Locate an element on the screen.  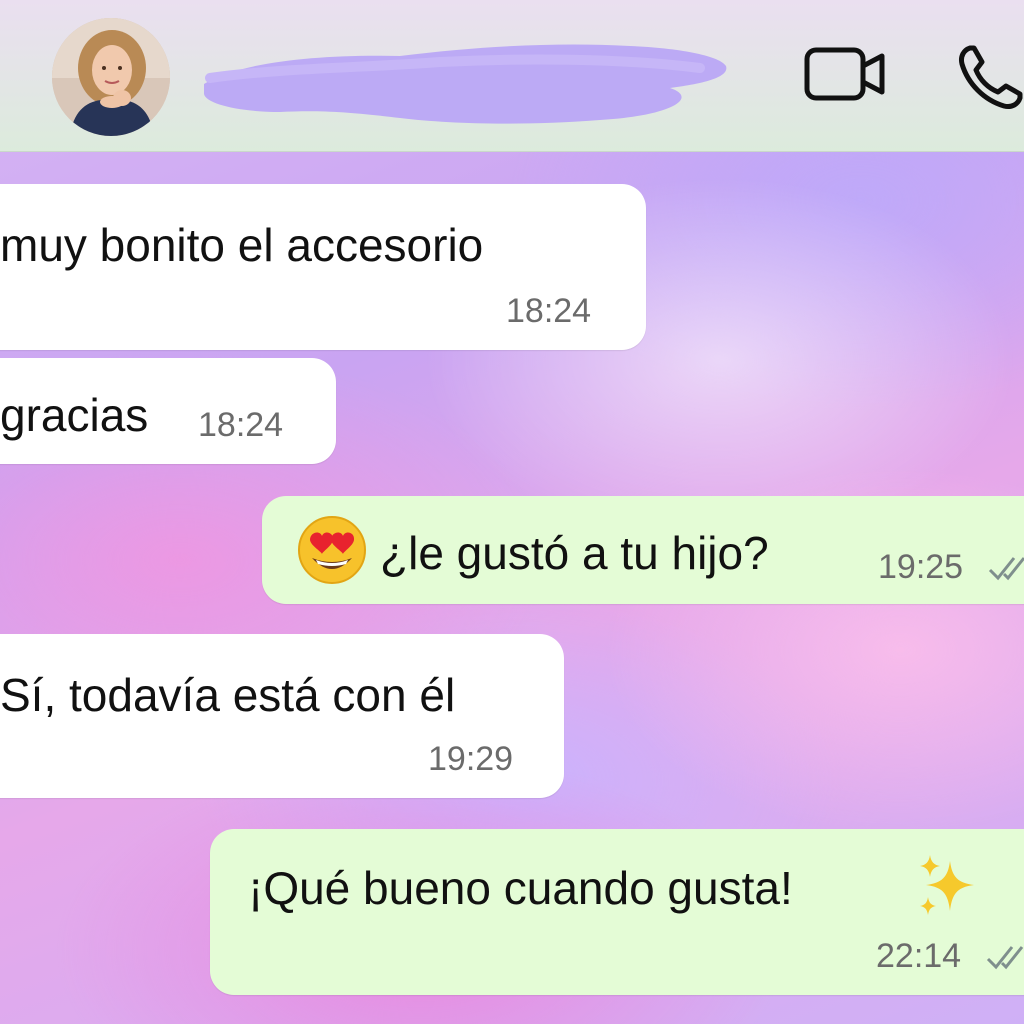
avatar-photo is located at coordinates (111, 77).